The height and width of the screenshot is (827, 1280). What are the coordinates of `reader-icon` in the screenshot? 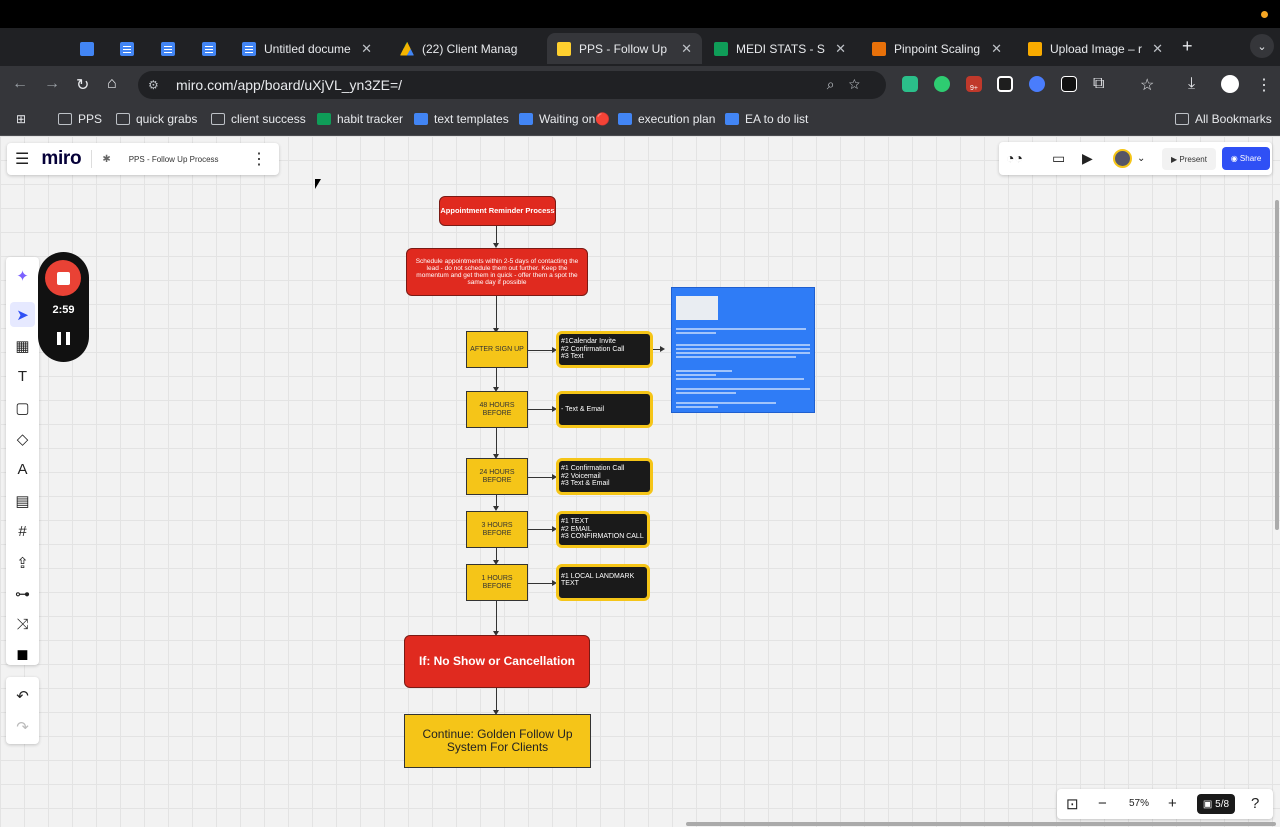 It's located at (1005, 84).